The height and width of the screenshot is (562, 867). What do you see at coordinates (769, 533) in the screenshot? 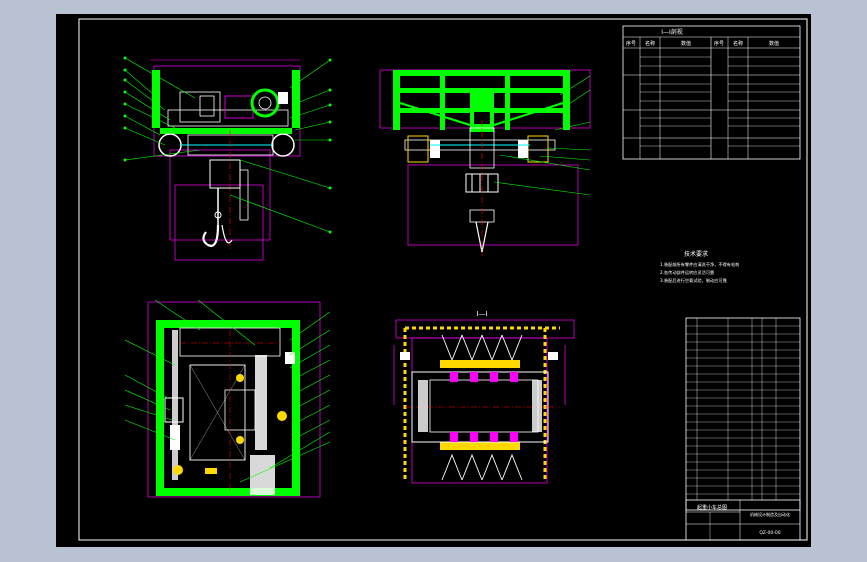
I see `title-block-drawing-no: QZ-00-00` at bounding box center [769, 533].